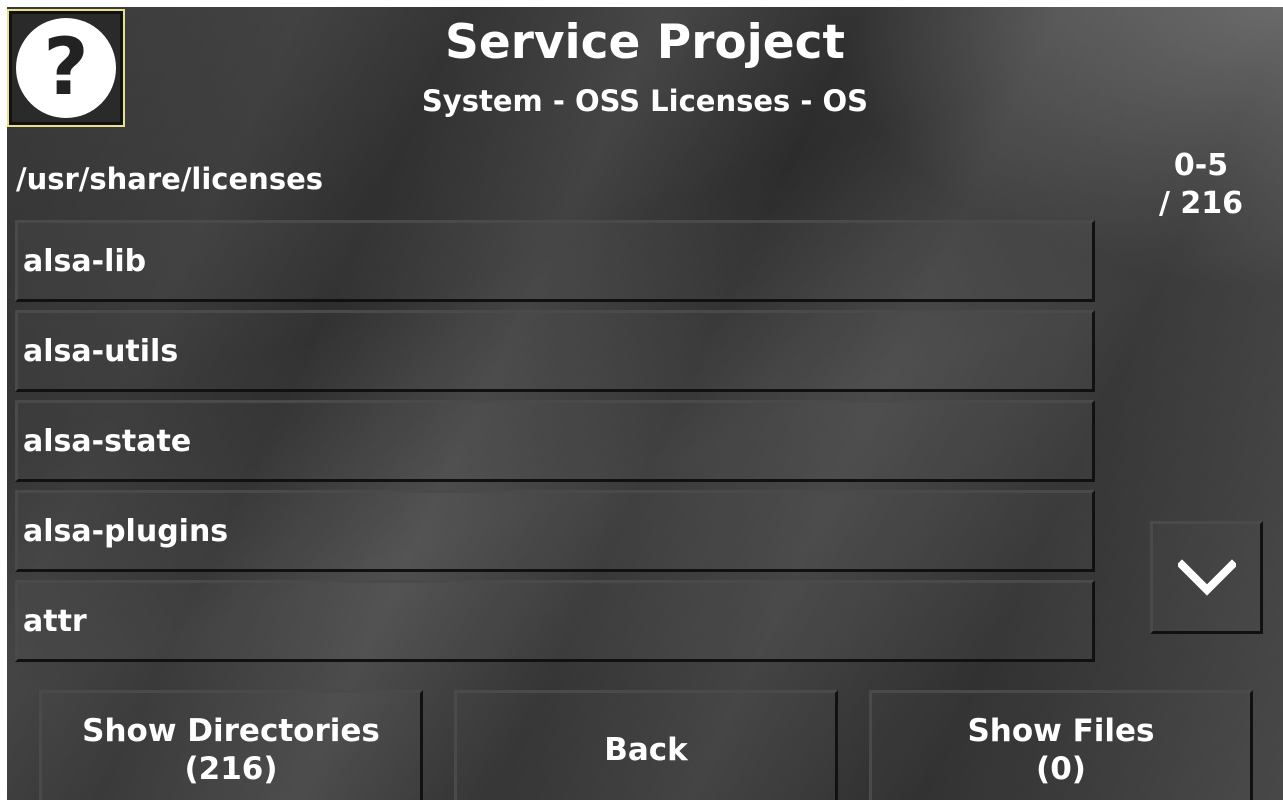  I want to click on list-item-label: alsa-utils, so click(101, 351).